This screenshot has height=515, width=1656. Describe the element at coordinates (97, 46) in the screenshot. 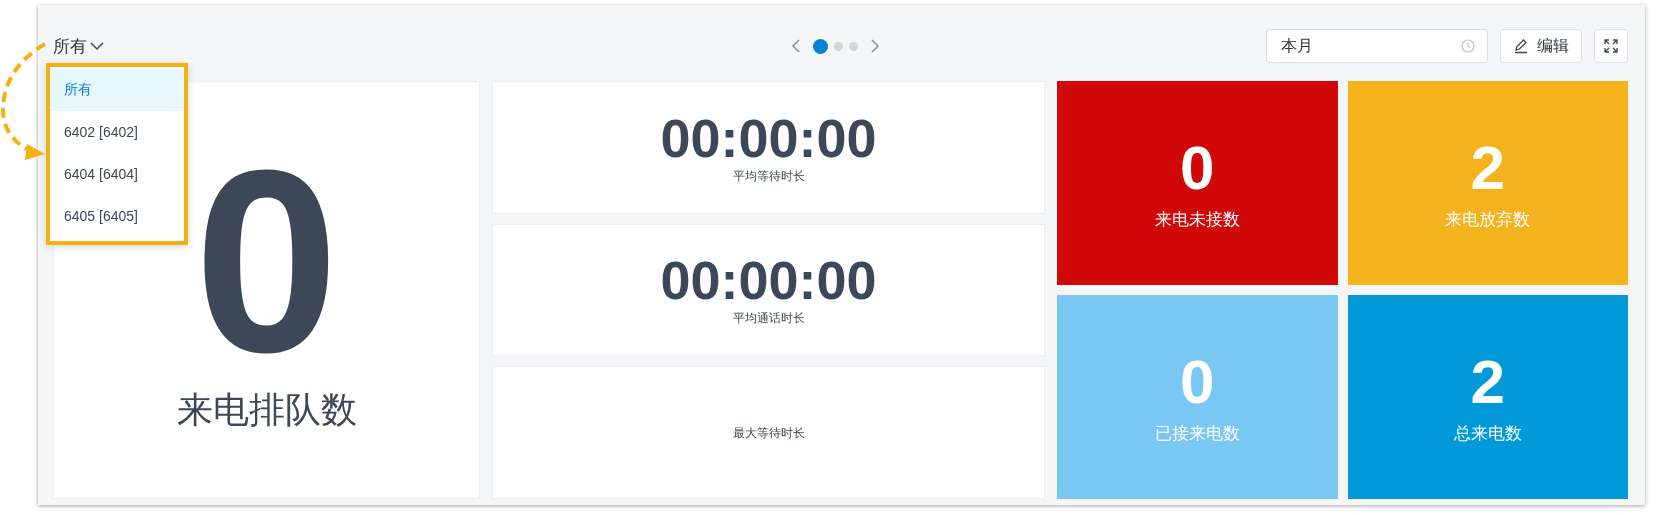

I see `chevron-down-icon` at that location.